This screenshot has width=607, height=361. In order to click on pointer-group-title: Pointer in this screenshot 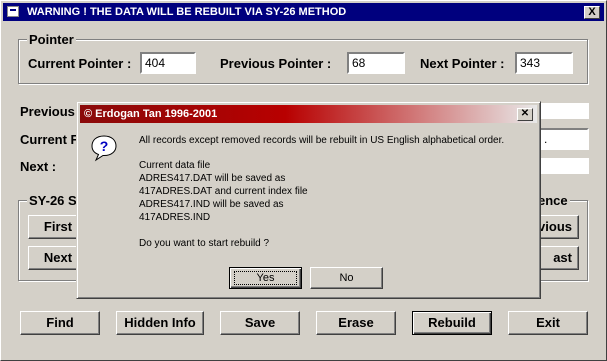, I will do `click(51, 39)`.